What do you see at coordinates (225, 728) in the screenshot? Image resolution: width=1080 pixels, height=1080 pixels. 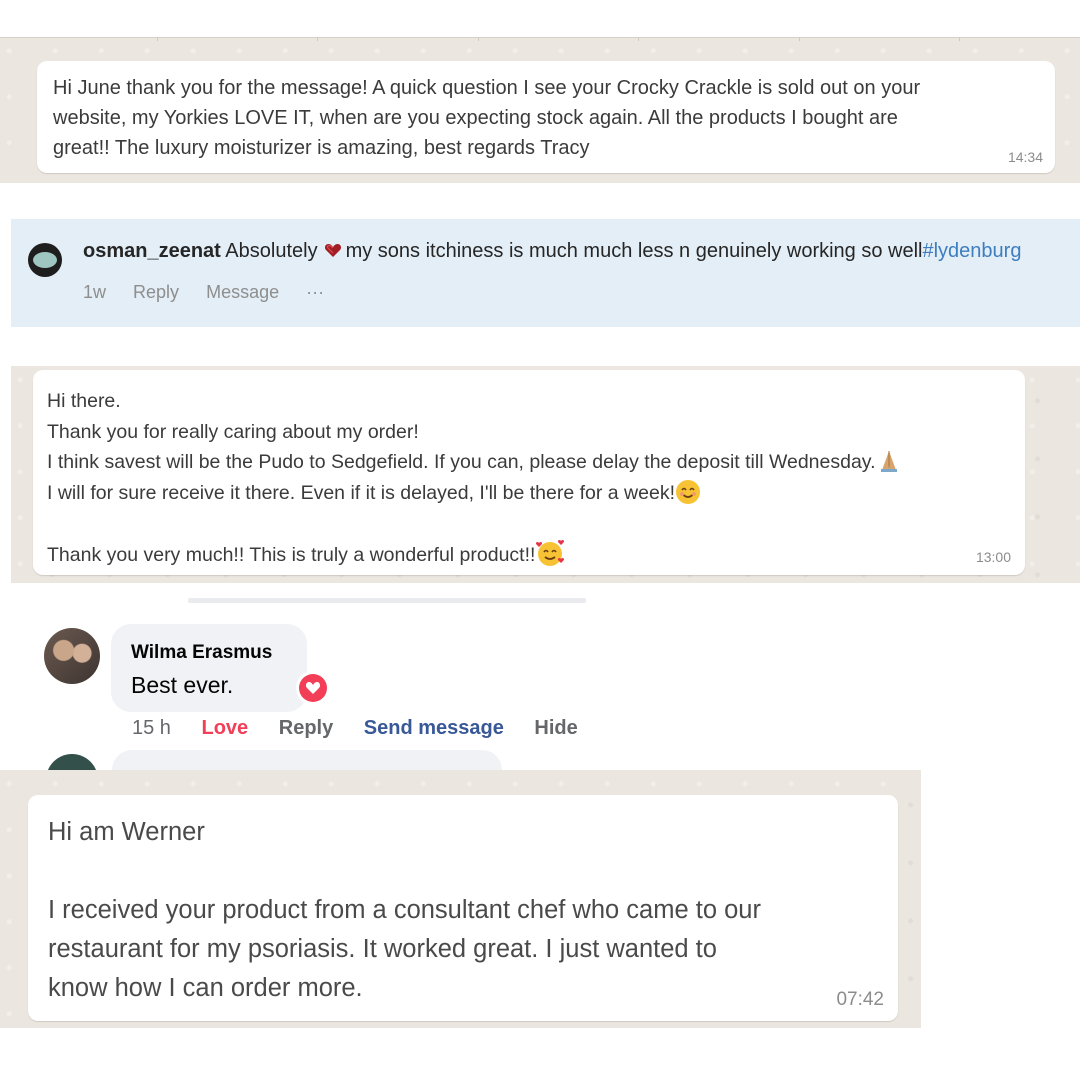 I see `love-button: Love` at bounding box center [225, 728].